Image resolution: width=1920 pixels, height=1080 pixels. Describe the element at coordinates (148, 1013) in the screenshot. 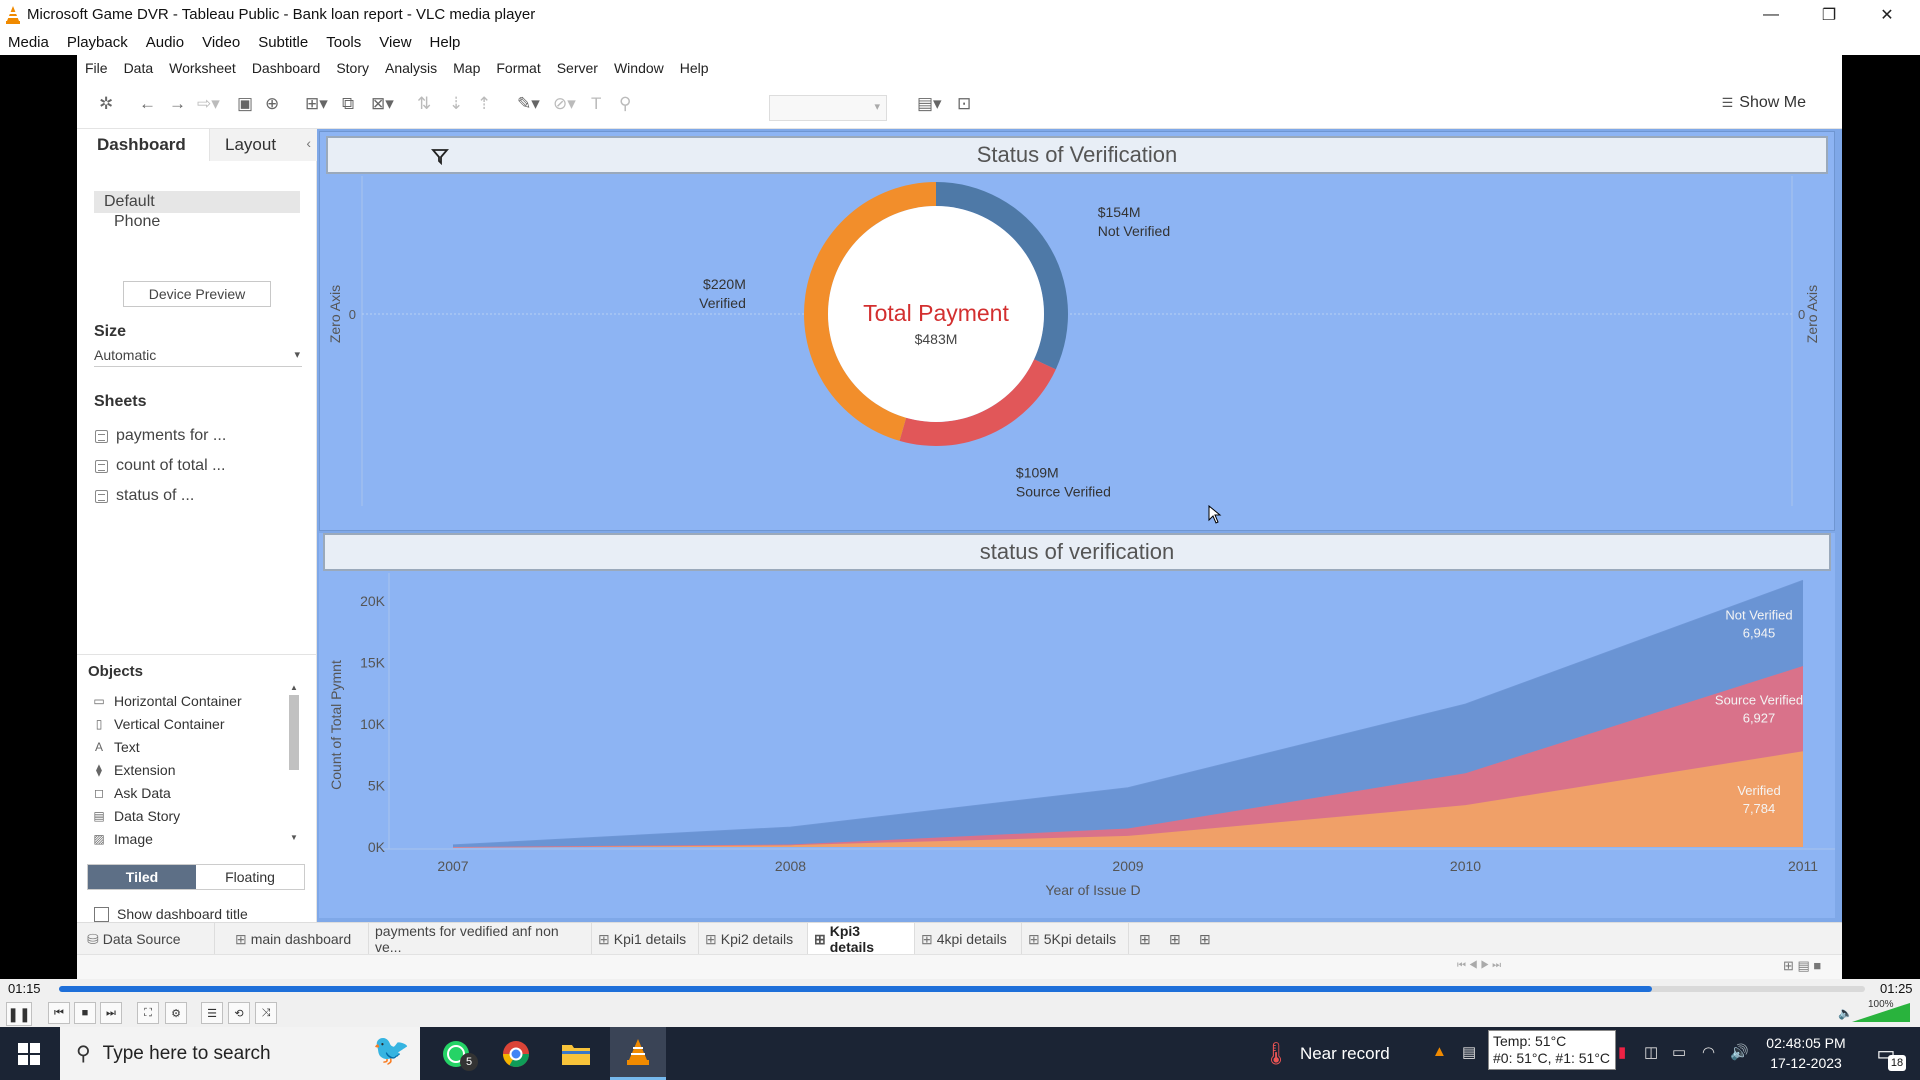

I see `fullscreen-button: ⛶` at that location.